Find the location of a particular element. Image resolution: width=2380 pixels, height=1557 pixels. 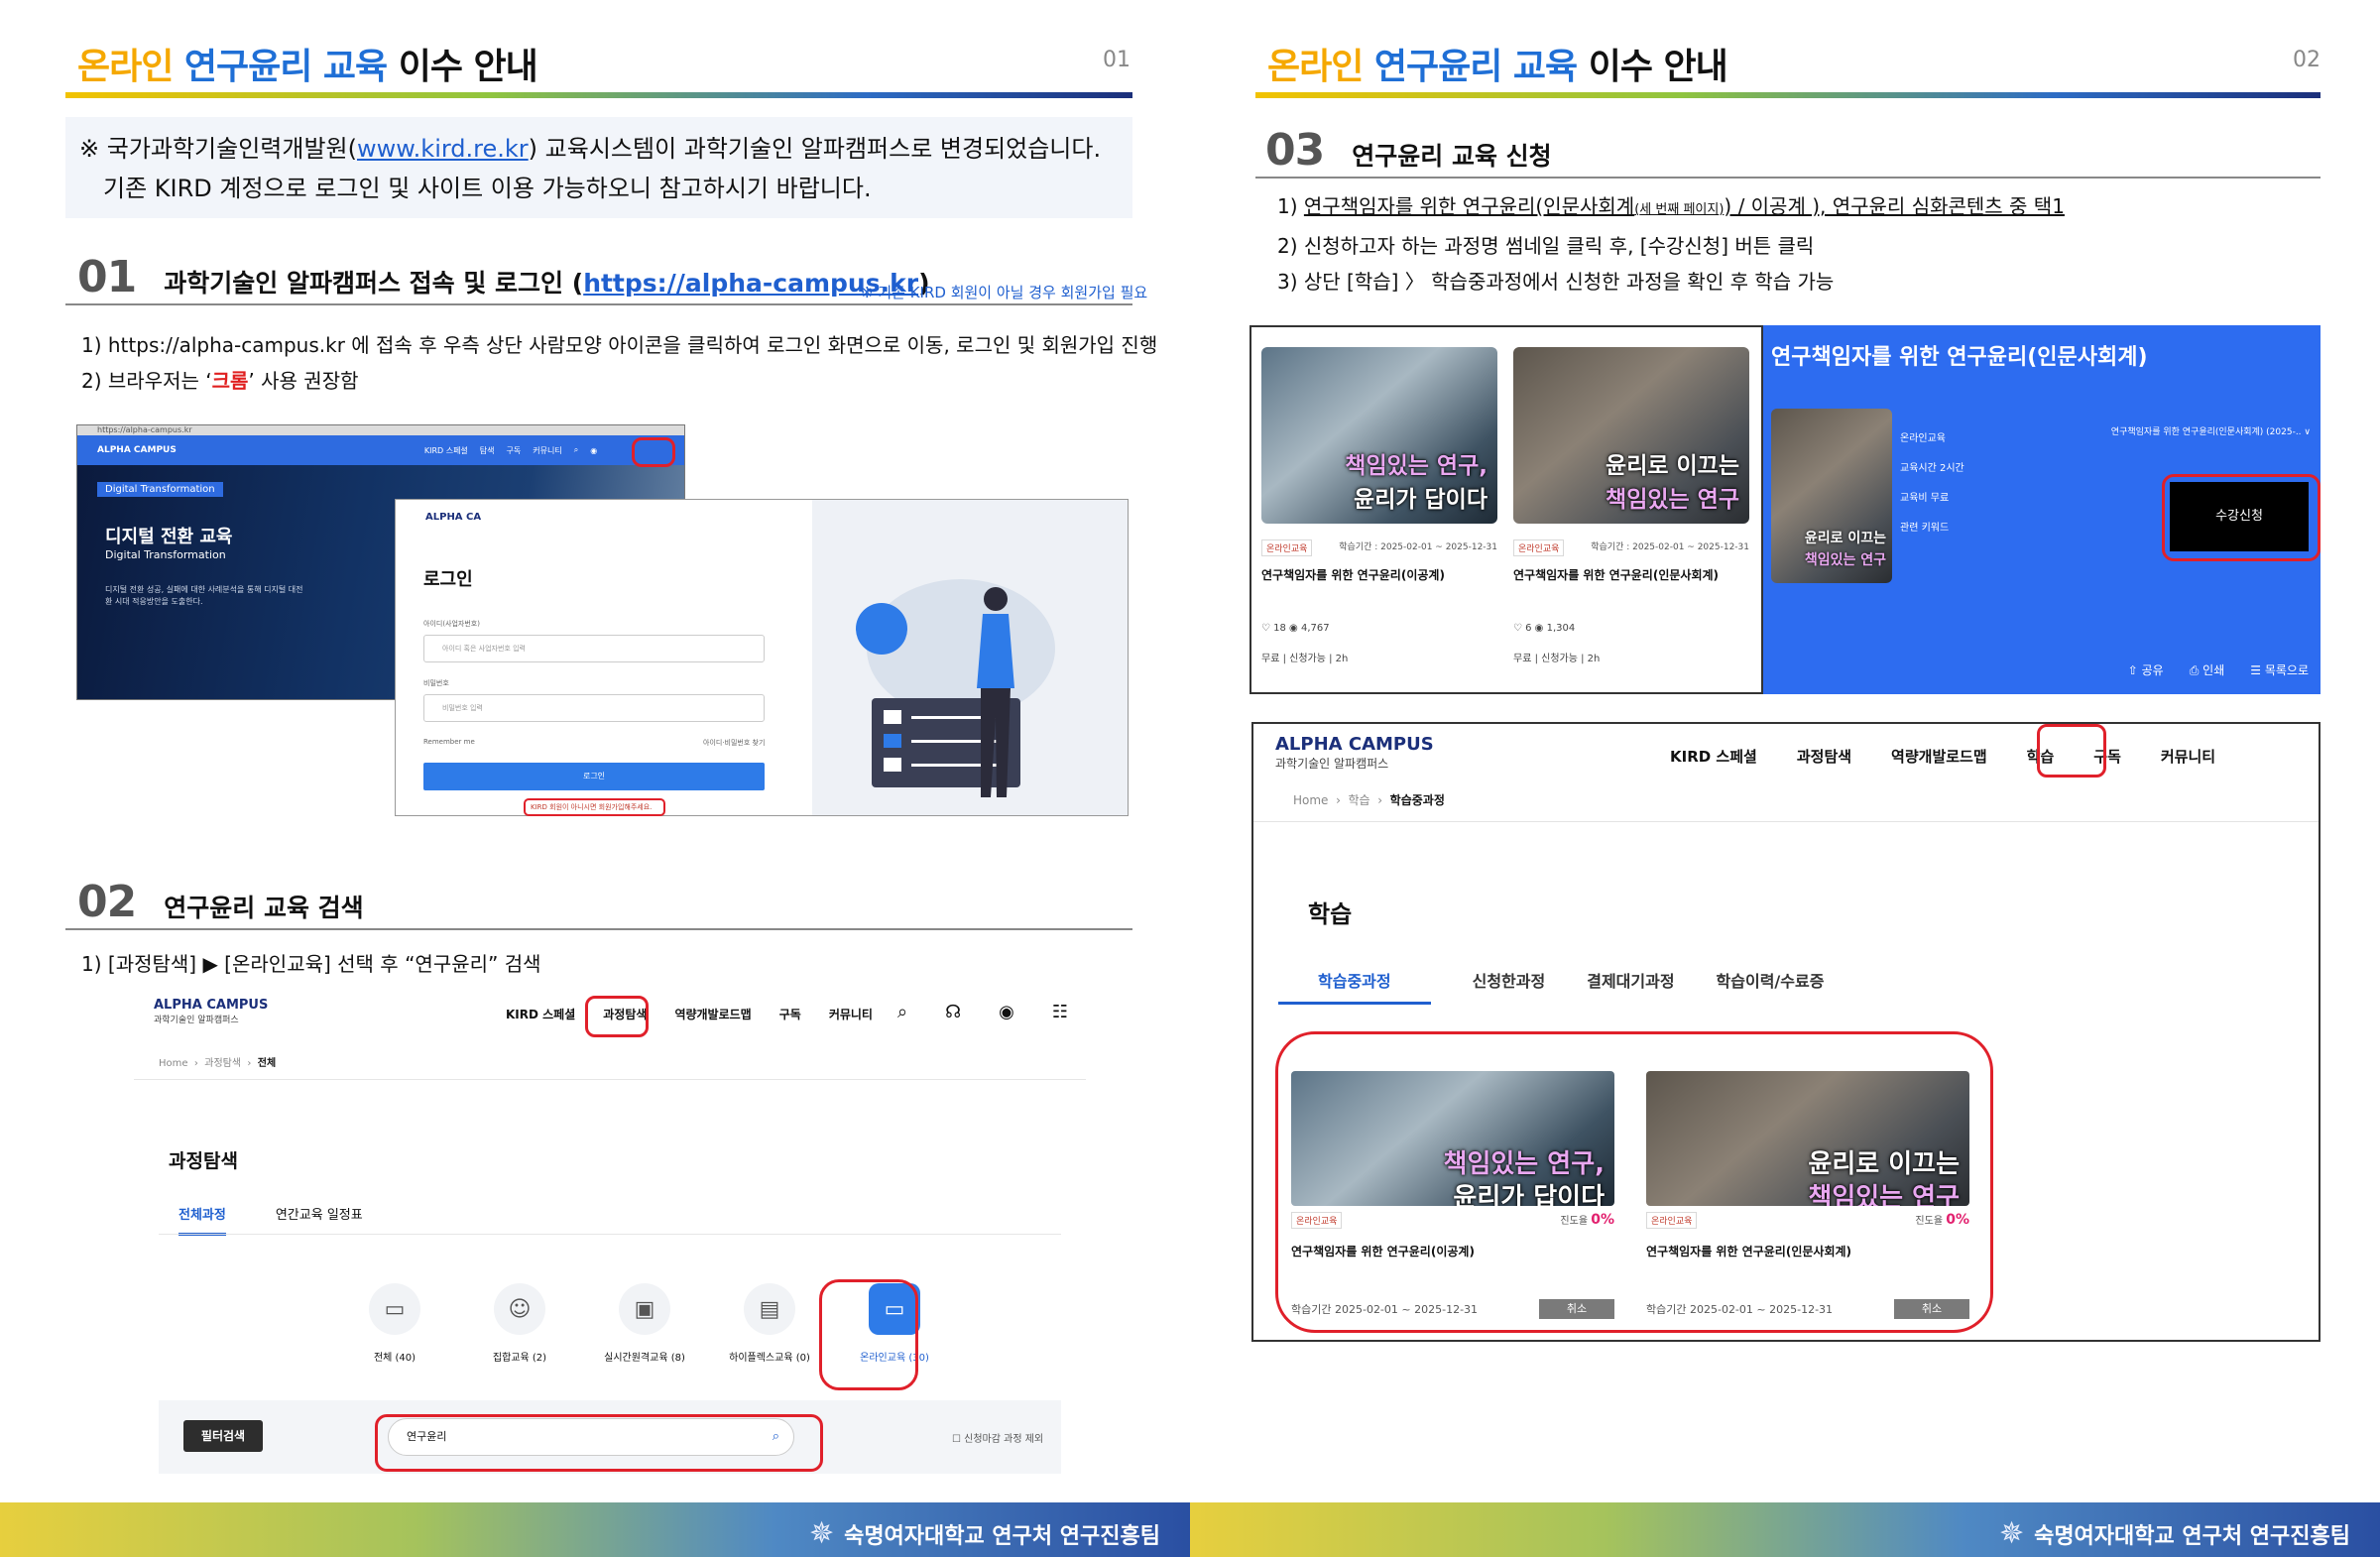

nav-item: KIRD 스페셜 is located at coordinates (446, 450).